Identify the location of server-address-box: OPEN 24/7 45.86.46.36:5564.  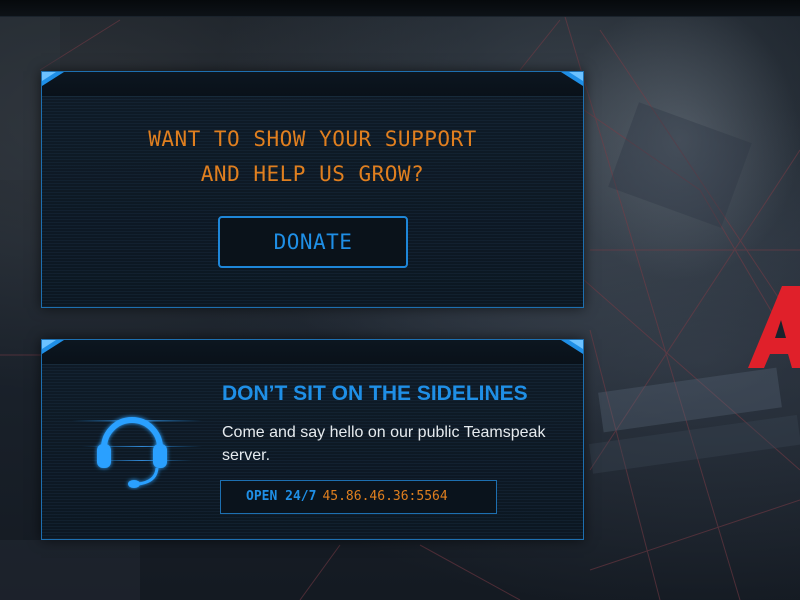
(358, 497).